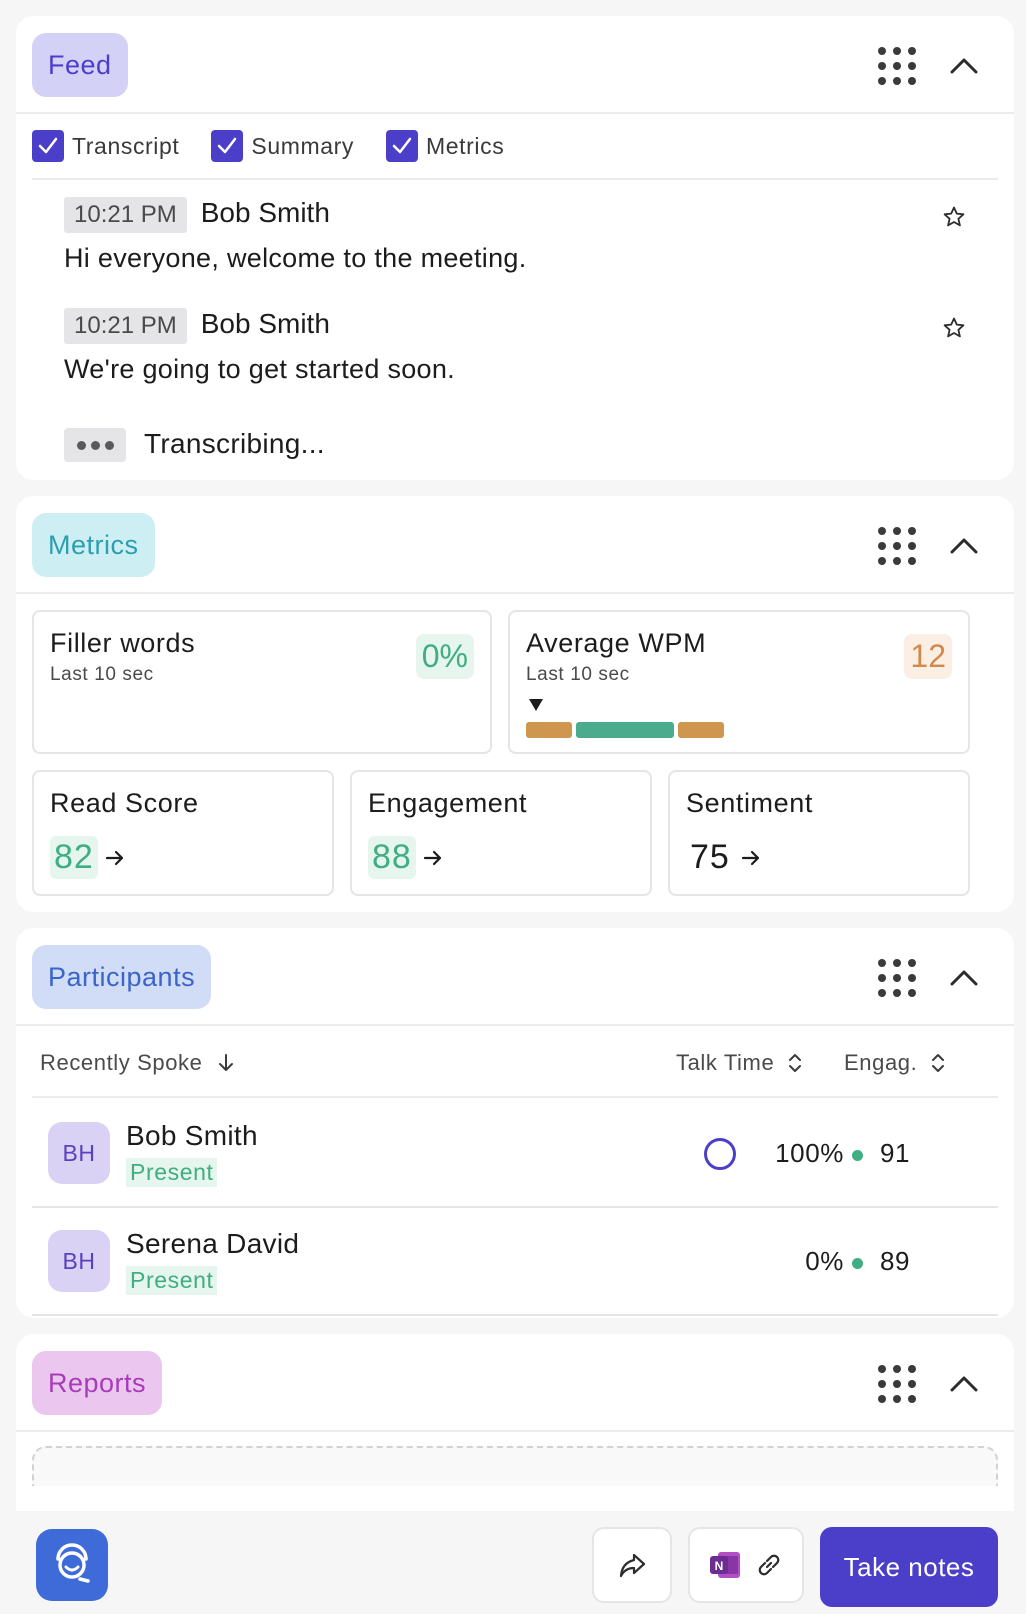  Describe the element at coordinates (749, 803) in the screenshot. I see `card-title: Sentiment` at that location.